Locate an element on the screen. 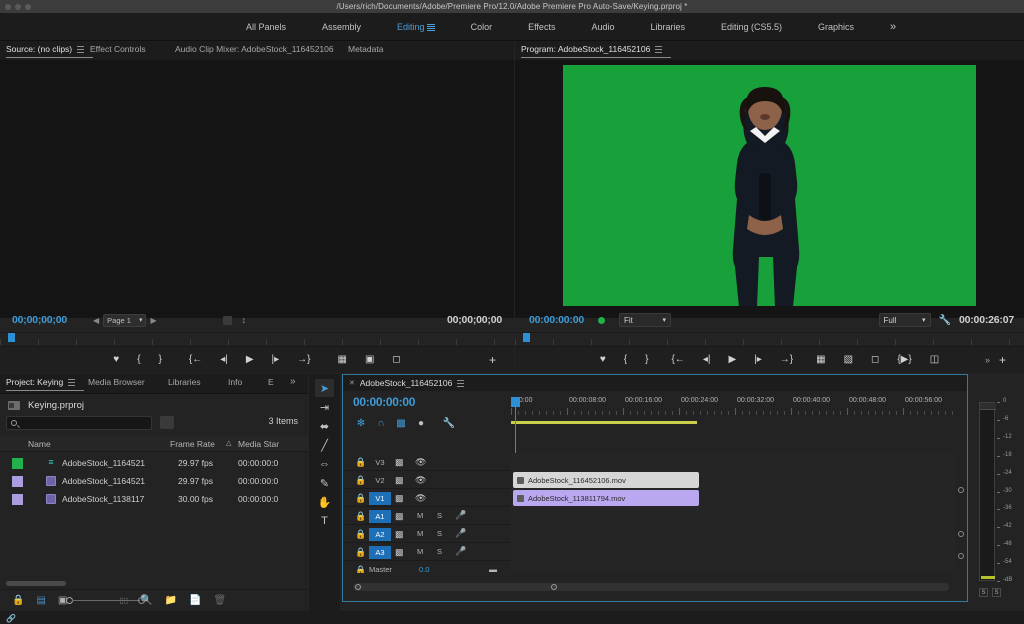 The width and height of the screenshot is (1024, 624). panel-tab-media-browser: Media Browser is located at coordinates (121, 384).